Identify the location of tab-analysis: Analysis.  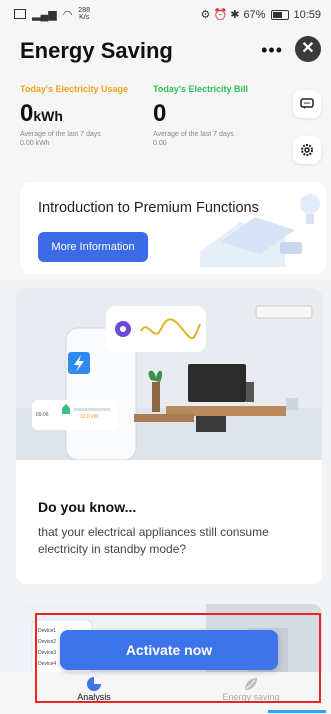
(94, 689).